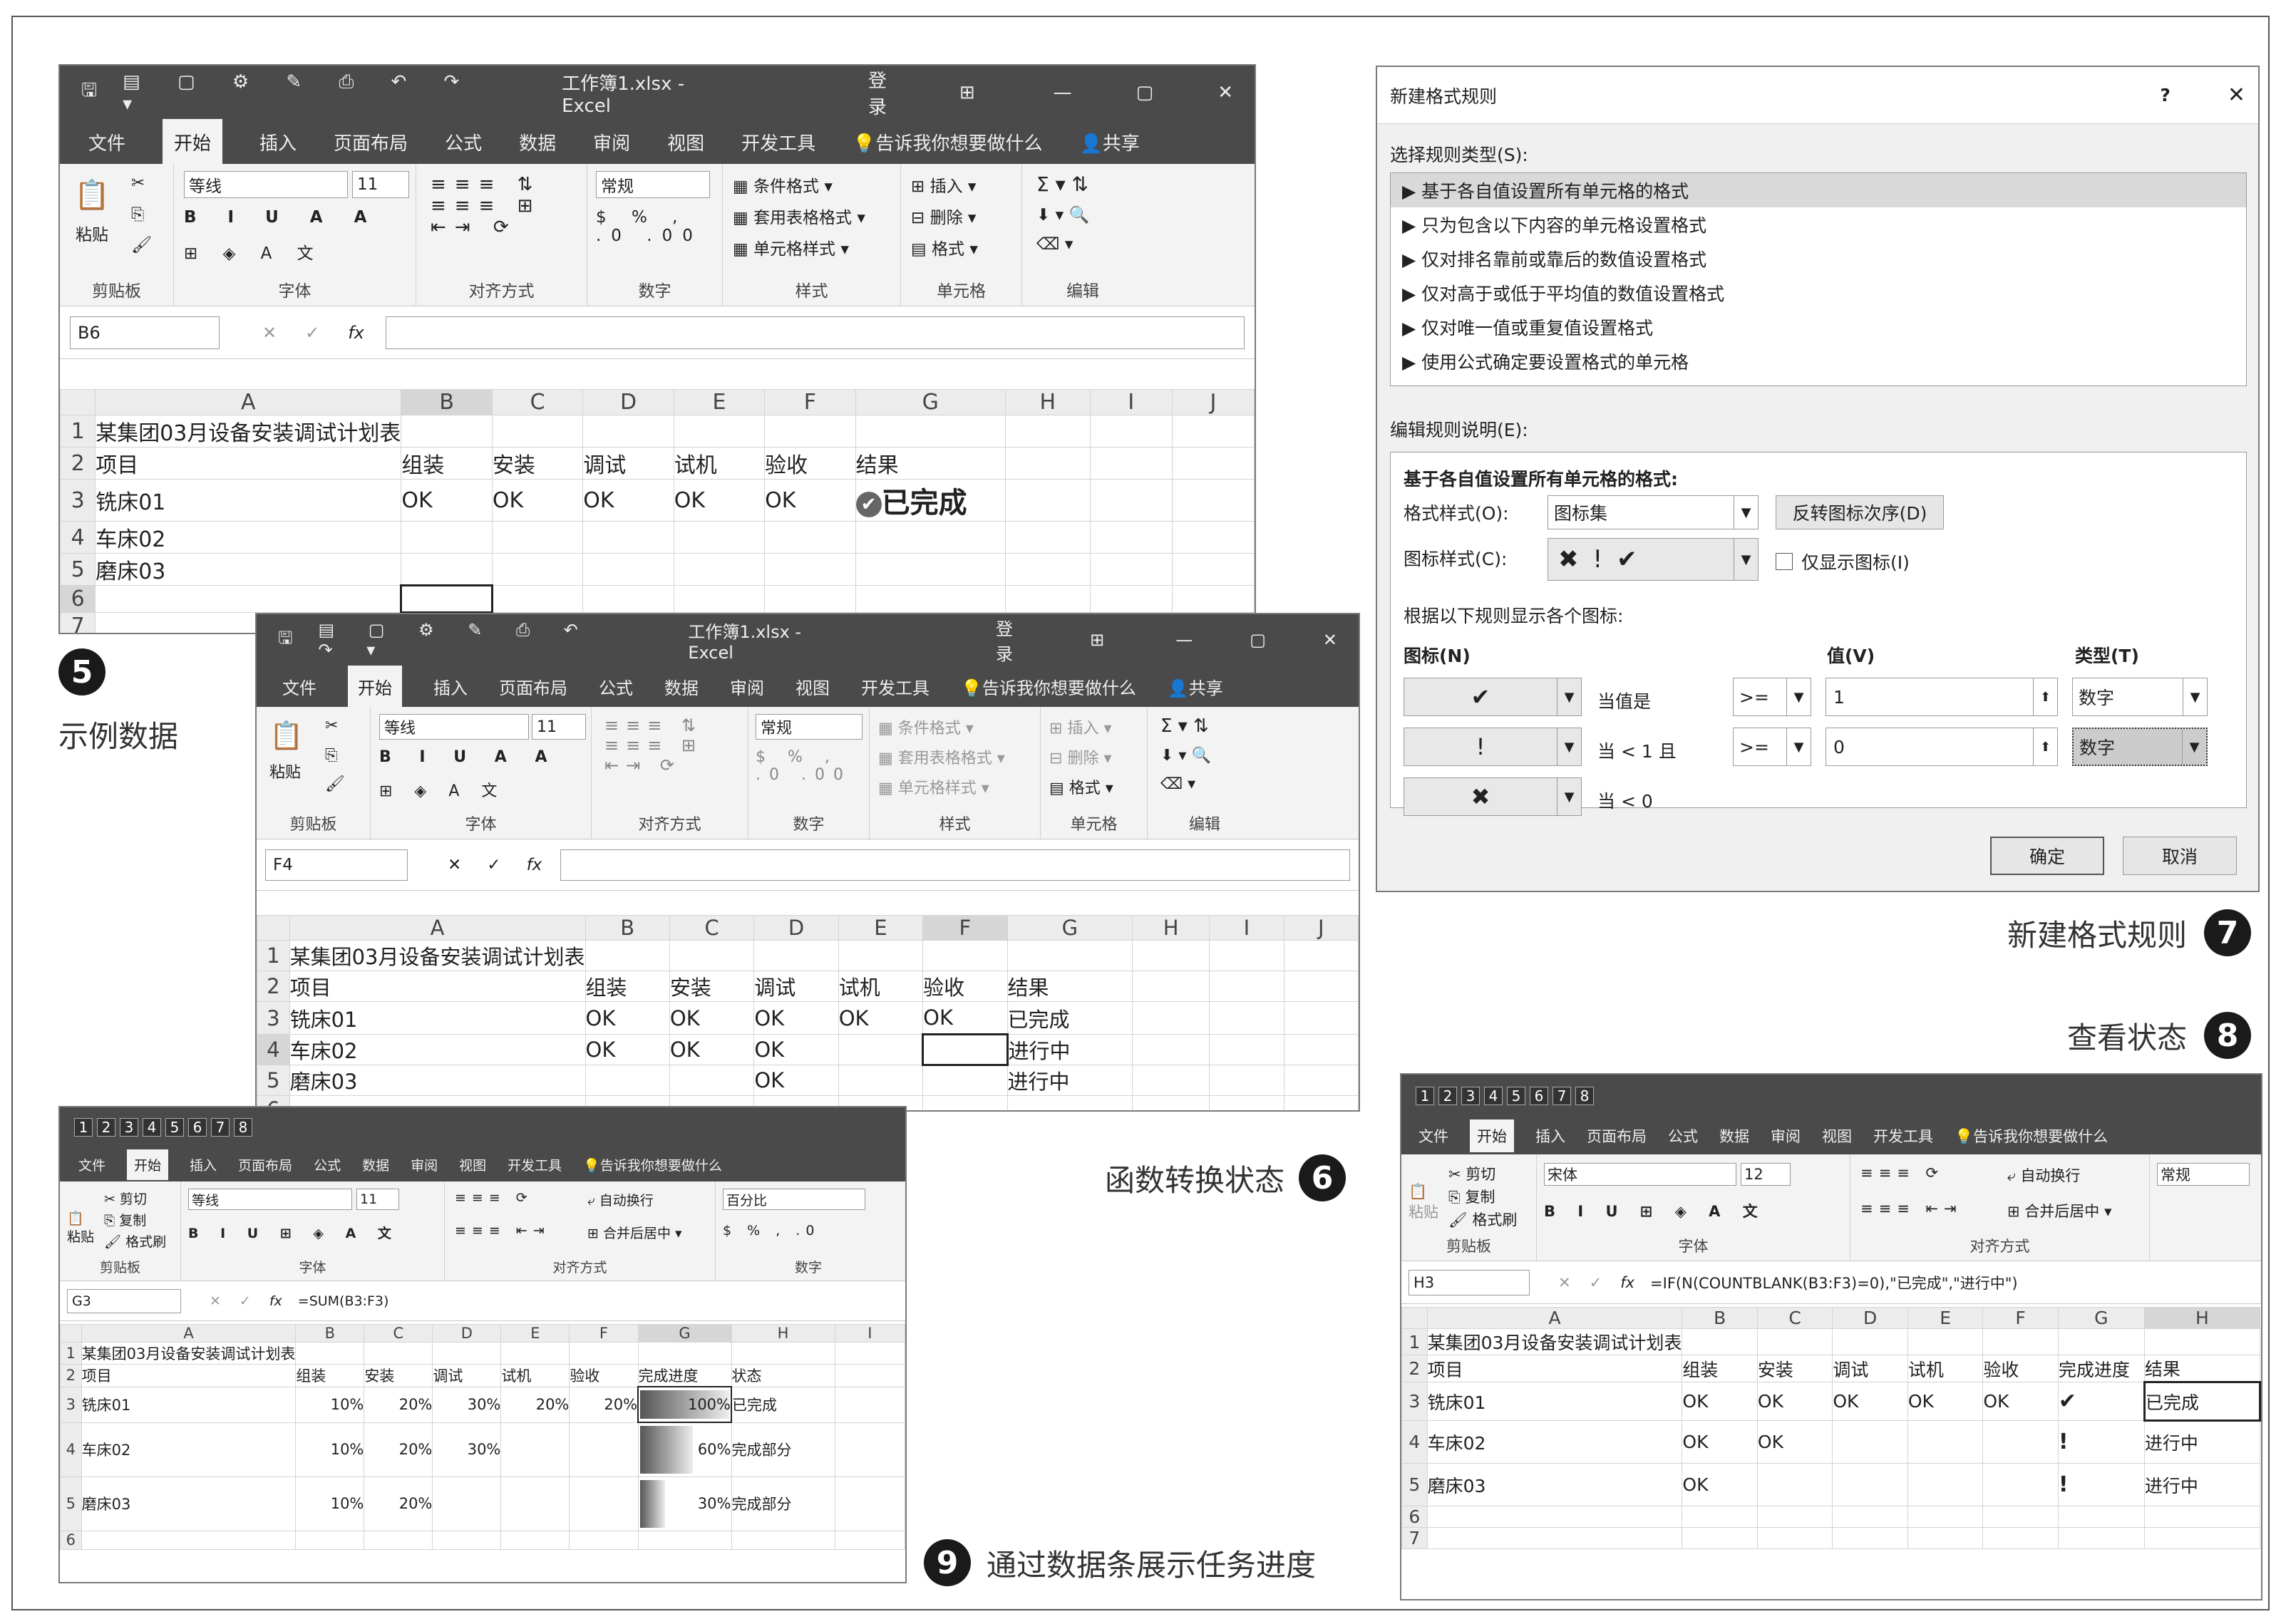 The image size is (2281, 1624). I want to click on align-buttons: ≡≡≡ ⇅ ≡≡≡ ⊞ ⇤⇥ ⟳, so click(486, 206).